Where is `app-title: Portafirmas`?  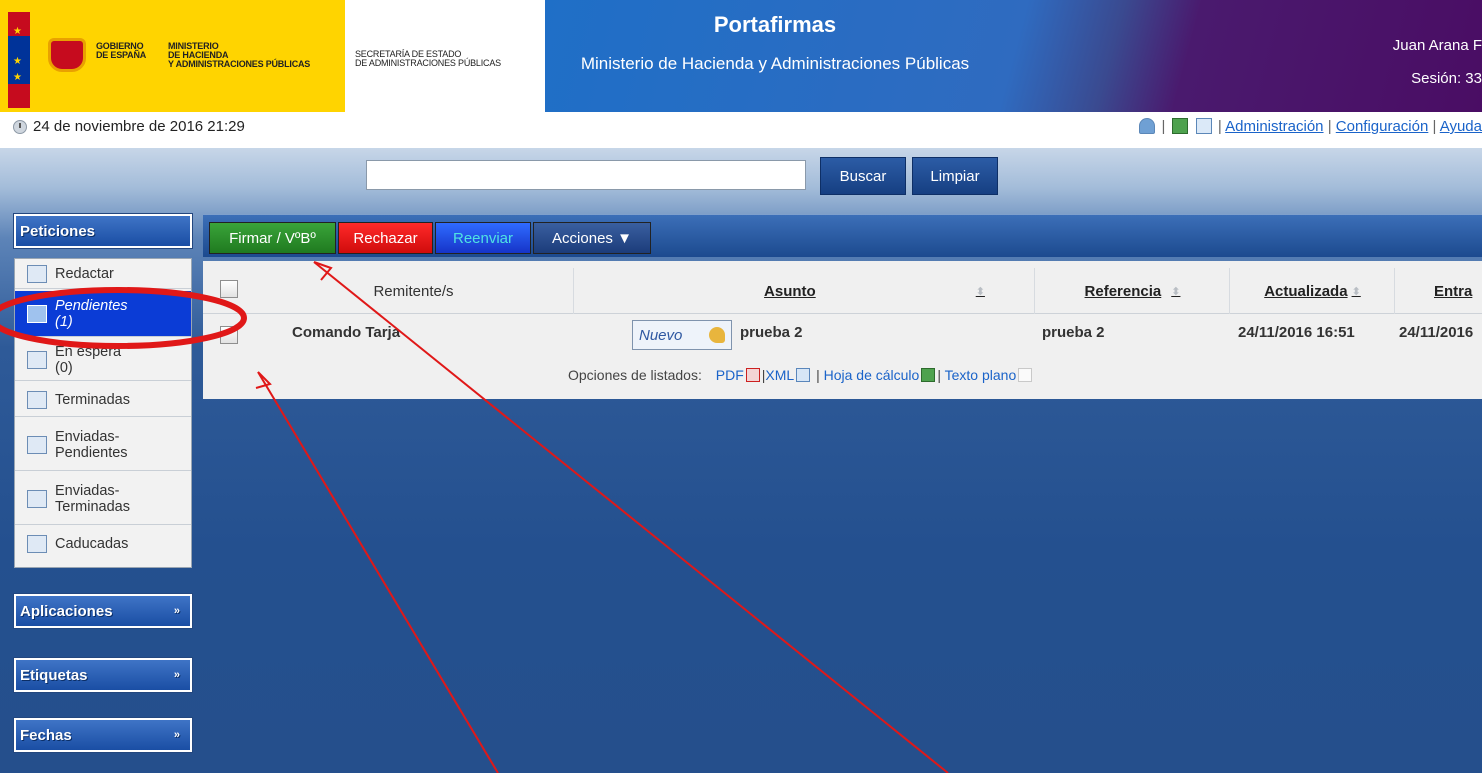 app-title: Portafirmas is located at coordinates (775, 24).